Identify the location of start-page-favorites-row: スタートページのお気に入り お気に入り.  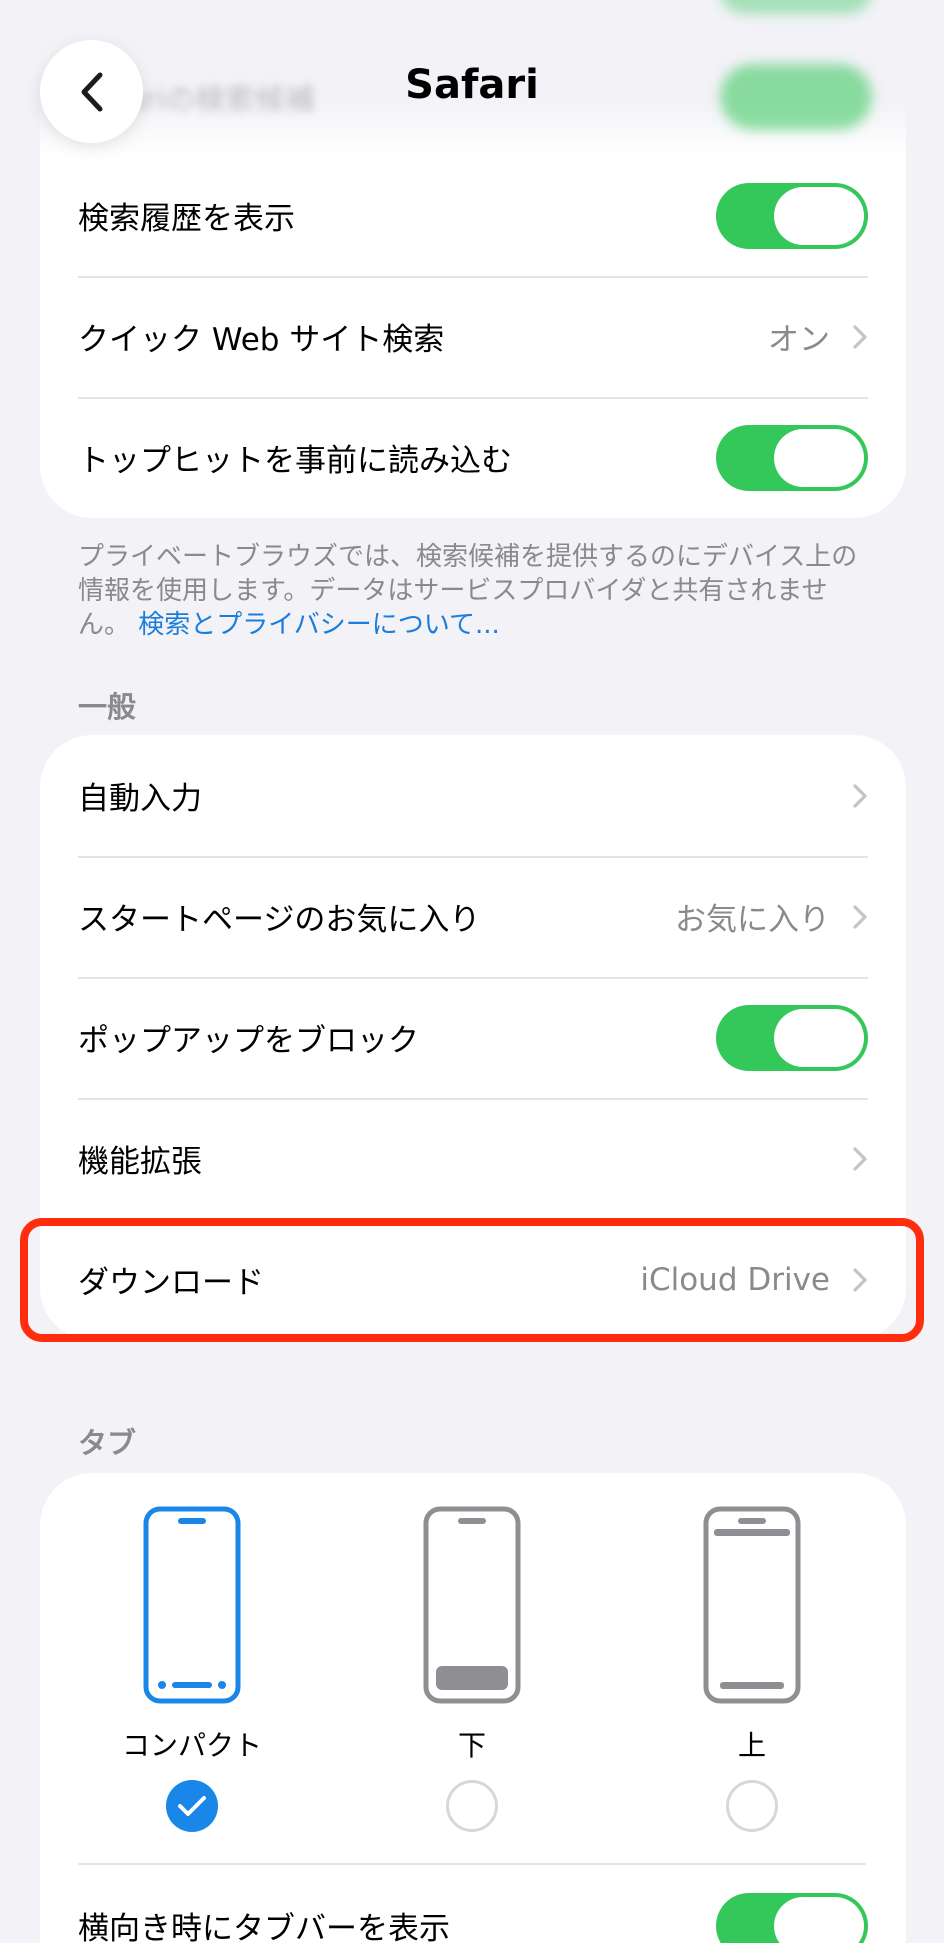
(473, 916).